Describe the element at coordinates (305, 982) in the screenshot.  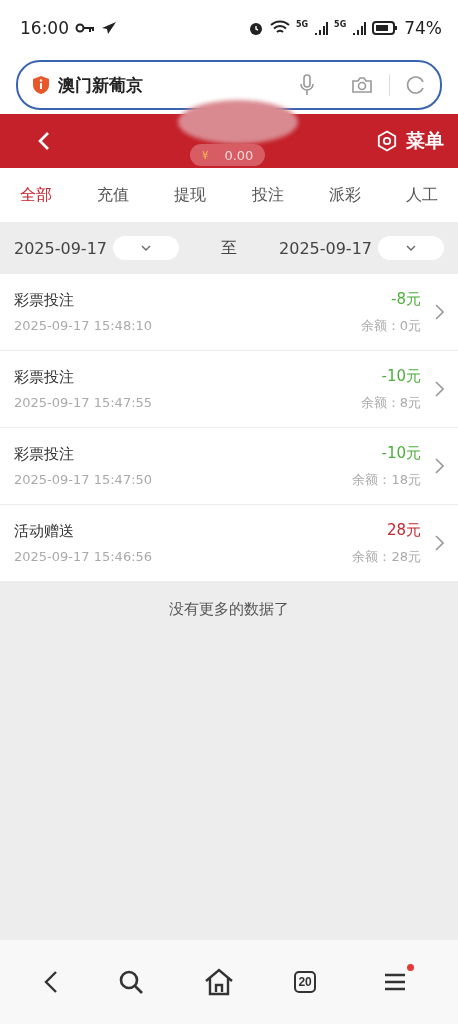
I see `tabs-button: 20` at that location.